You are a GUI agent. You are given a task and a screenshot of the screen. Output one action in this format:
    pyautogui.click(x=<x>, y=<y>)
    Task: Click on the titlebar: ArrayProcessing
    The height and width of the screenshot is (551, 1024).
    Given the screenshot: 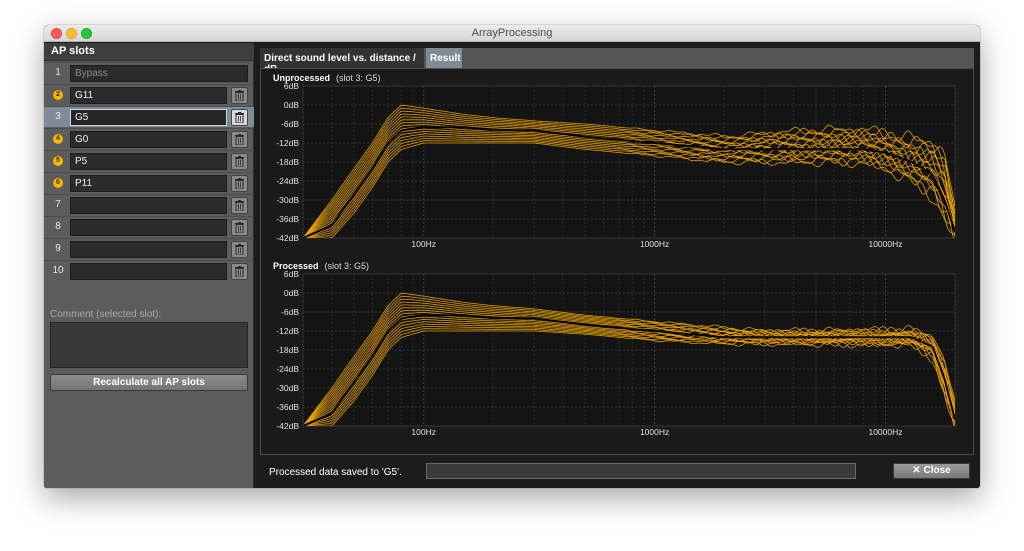 What is the action you would take?
    pyautogui.click(x=512, y=33)
    